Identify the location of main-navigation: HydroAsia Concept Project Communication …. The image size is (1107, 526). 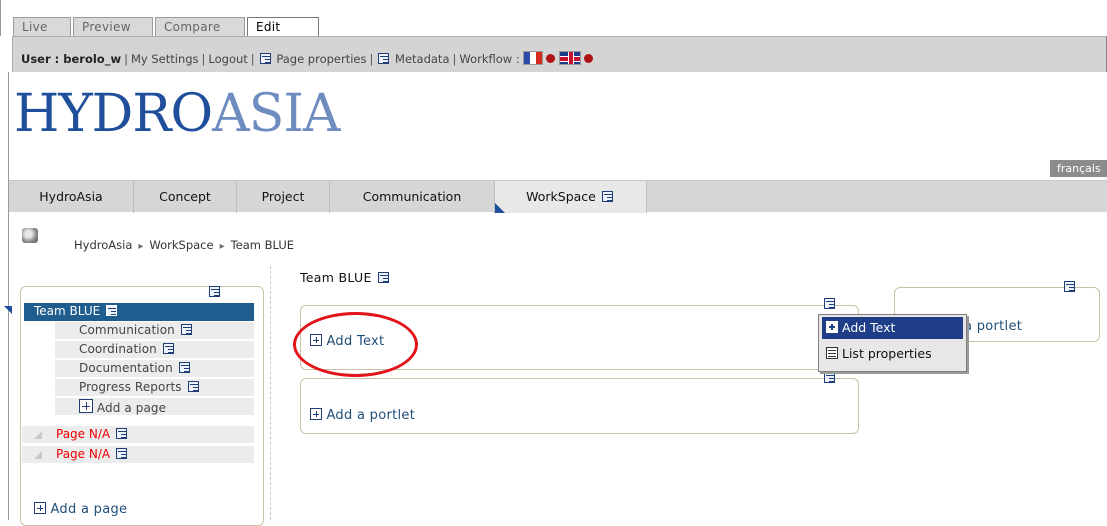
(558, 196).